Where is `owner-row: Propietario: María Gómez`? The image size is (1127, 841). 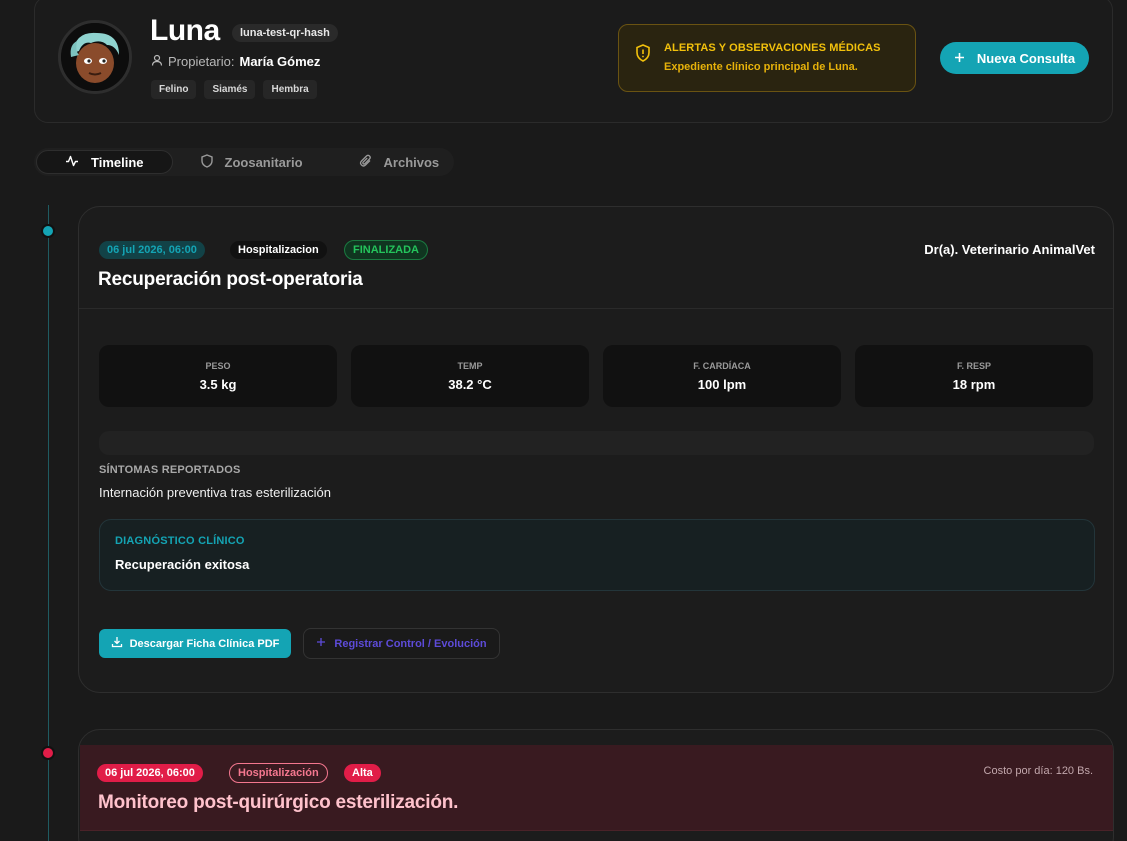 owner-row: Propietario: María Gómez is located at coordinates (235, 61).